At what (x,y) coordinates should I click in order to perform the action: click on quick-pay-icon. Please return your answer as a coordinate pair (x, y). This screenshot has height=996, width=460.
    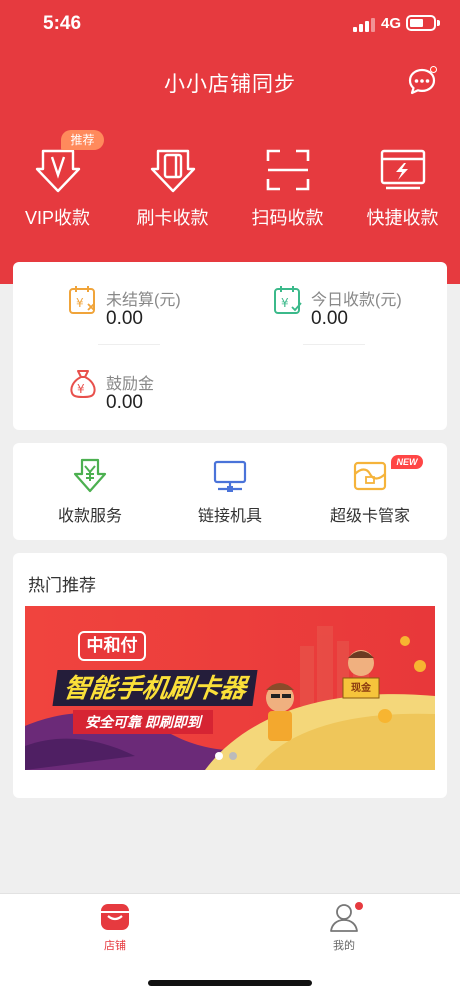
    Looking at the image, I should click on (402, 169).